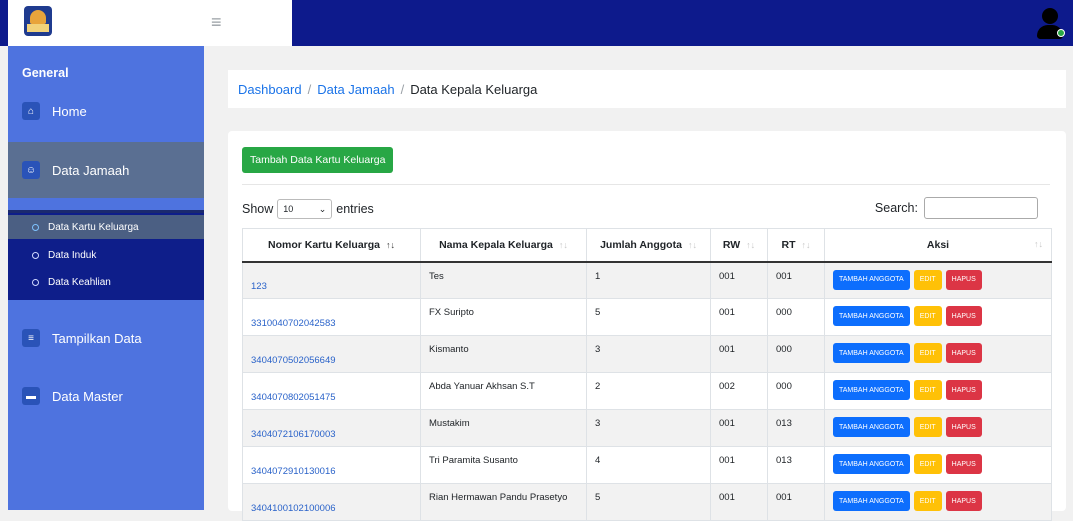  What do you see at coordinates (91, 170) in the screenshot?
I see `sidebar-item-label: Data Jamaah` at bounding box center [91, 170].